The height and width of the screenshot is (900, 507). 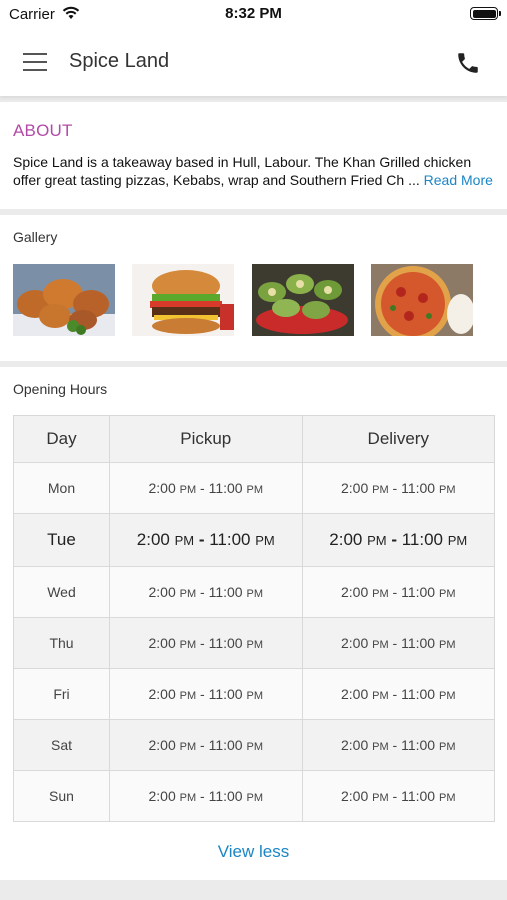 What do you see at coordinates (43, 130) in the screenshot?
I see `about-heading: ABOUT` at bounding box center [43, 130].